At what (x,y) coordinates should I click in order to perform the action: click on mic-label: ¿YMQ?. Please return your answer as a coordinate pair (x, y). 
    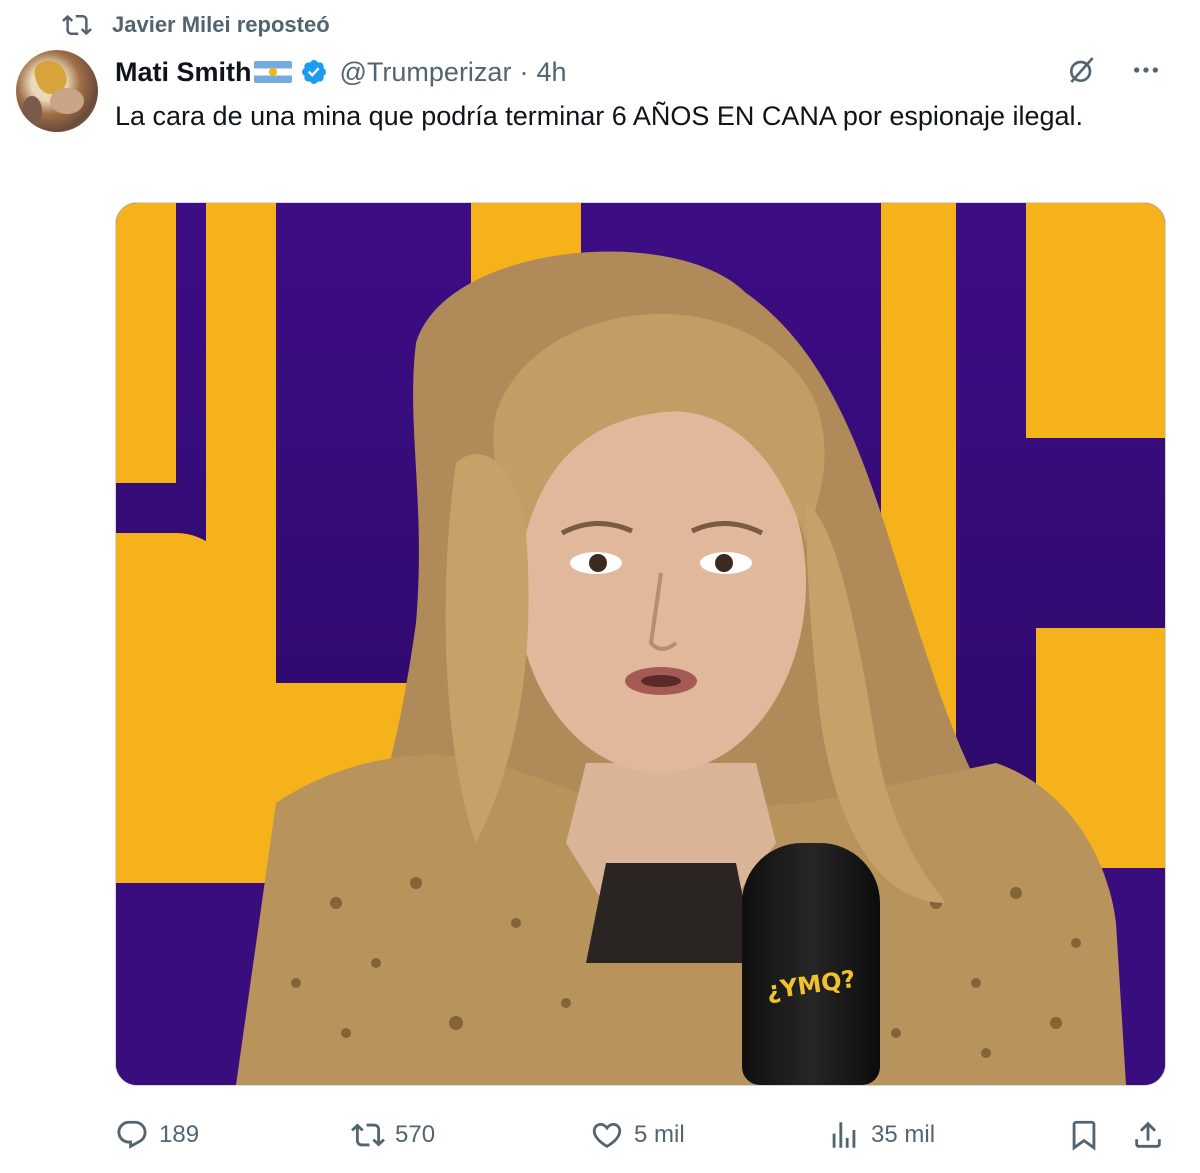
    Looking at the image, I should click on (811, 985).